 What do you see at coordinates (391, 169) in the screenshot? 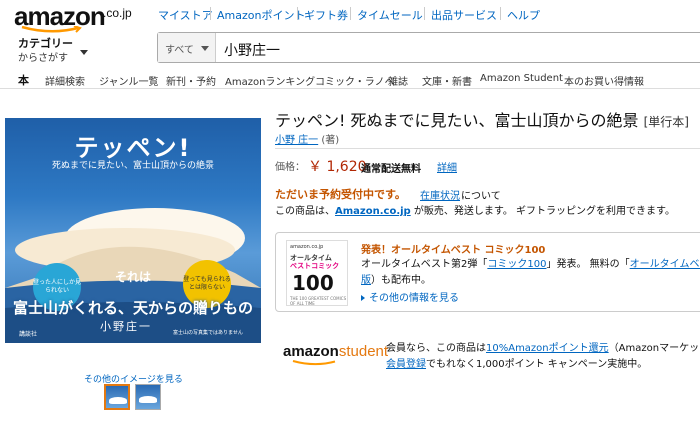
I see `free-shipping-label: 通常配送無料` at bounding box center [391, 169].